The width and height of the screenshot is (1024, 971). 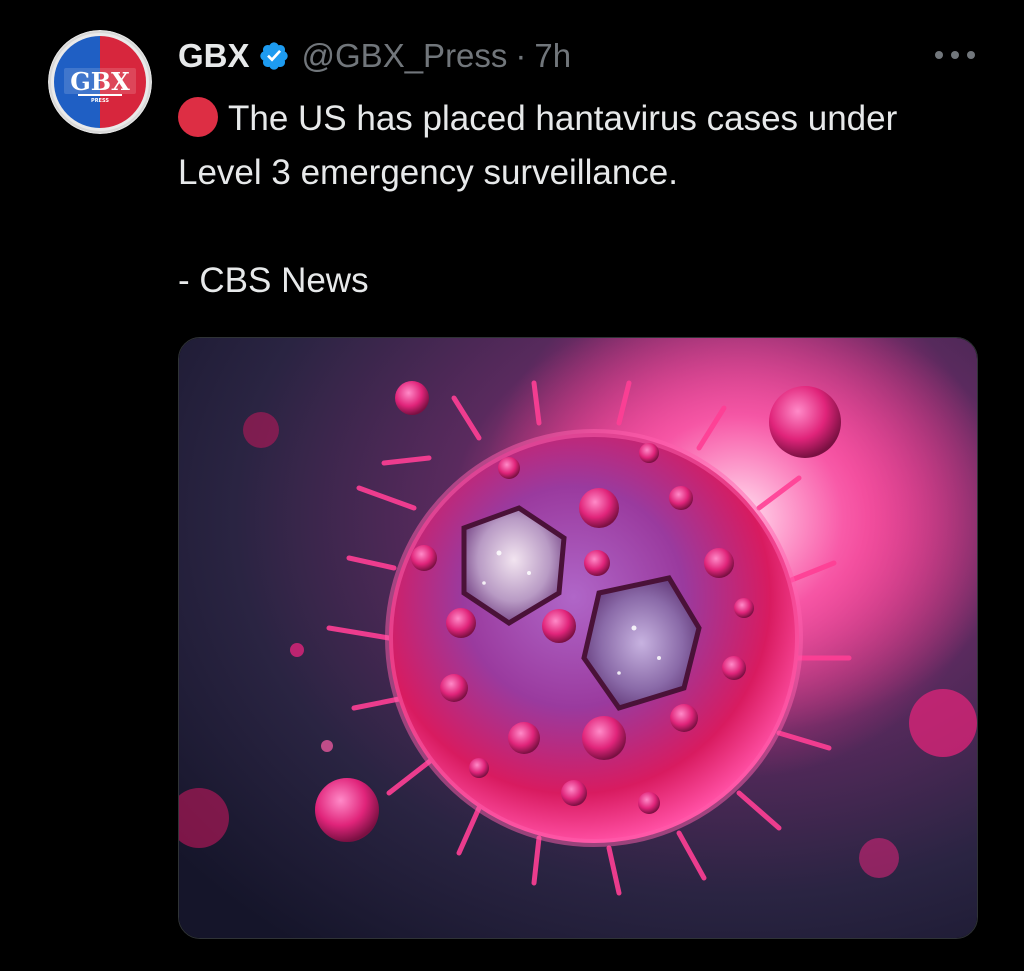 I want to click on avatar-subtext: PRESS, so click(x=100, y=101).